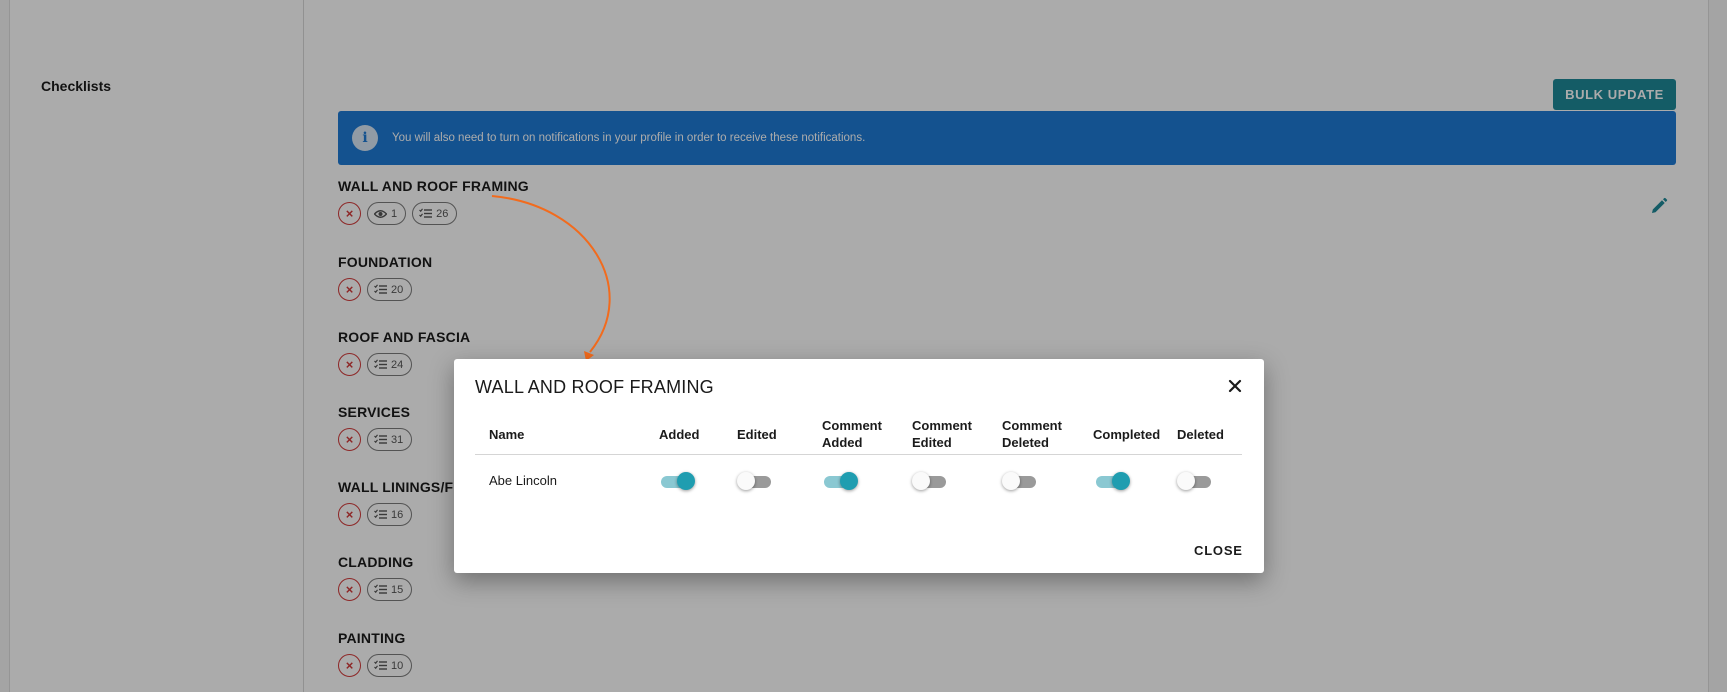  I want to click on toggle-edited, so click(755, 481).